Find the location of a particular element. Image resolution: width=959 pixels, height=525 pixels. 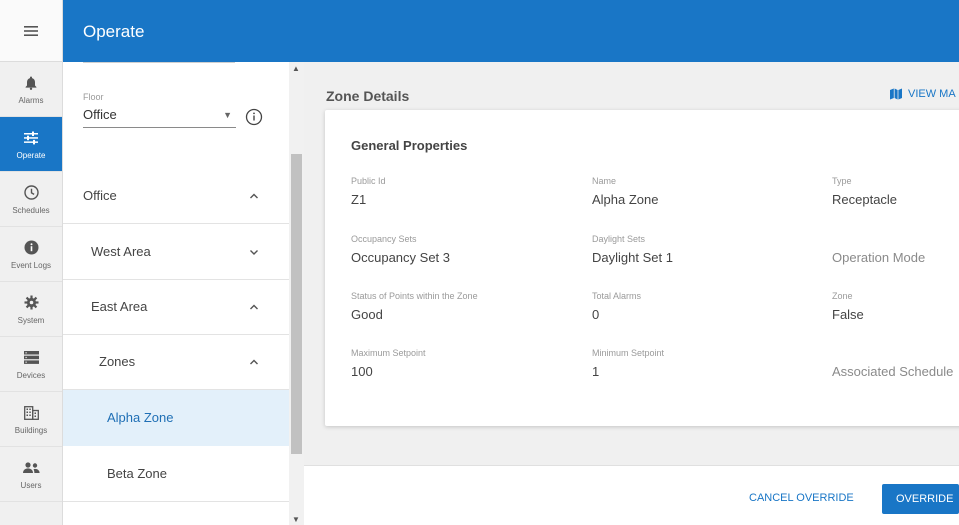

menu-button is located at coordinates (31, 31).